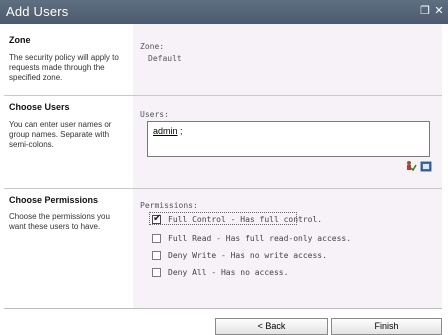  I want to click on restore-icon: ❐, so click(425, 11).